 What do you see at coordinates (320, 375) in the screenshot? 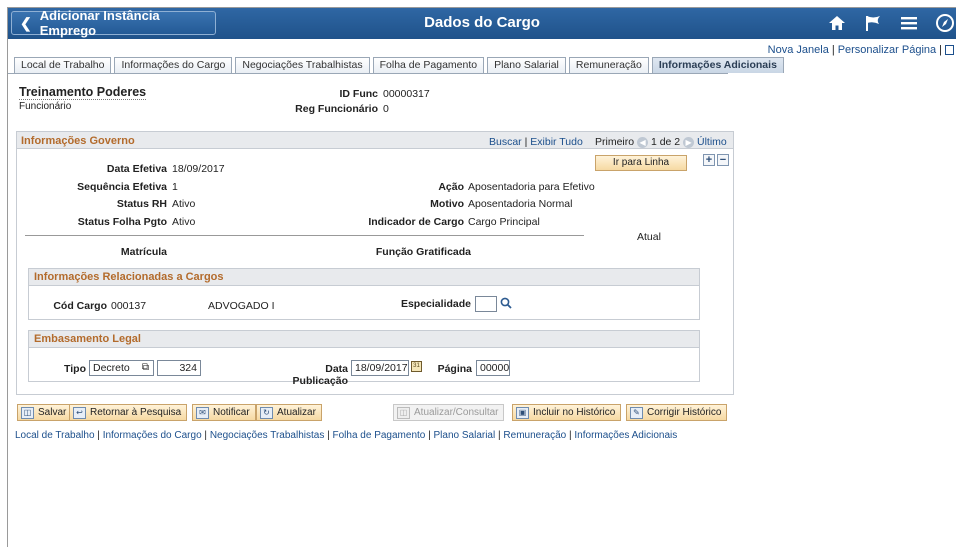
I see `data-pub-label: Data Publicação` at bounding box center [320, 375].